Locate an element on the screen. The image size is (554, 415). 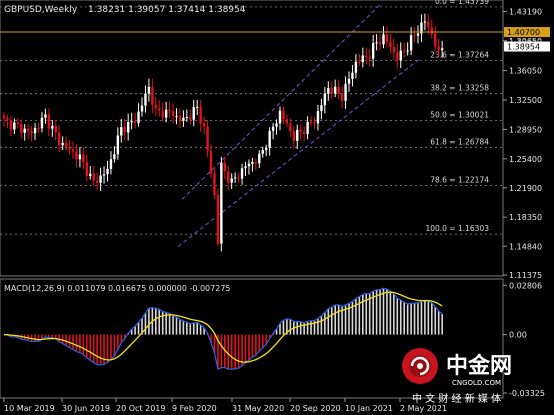
time-tick-label: 2 May 2021 is located at coordinates (423, 408).